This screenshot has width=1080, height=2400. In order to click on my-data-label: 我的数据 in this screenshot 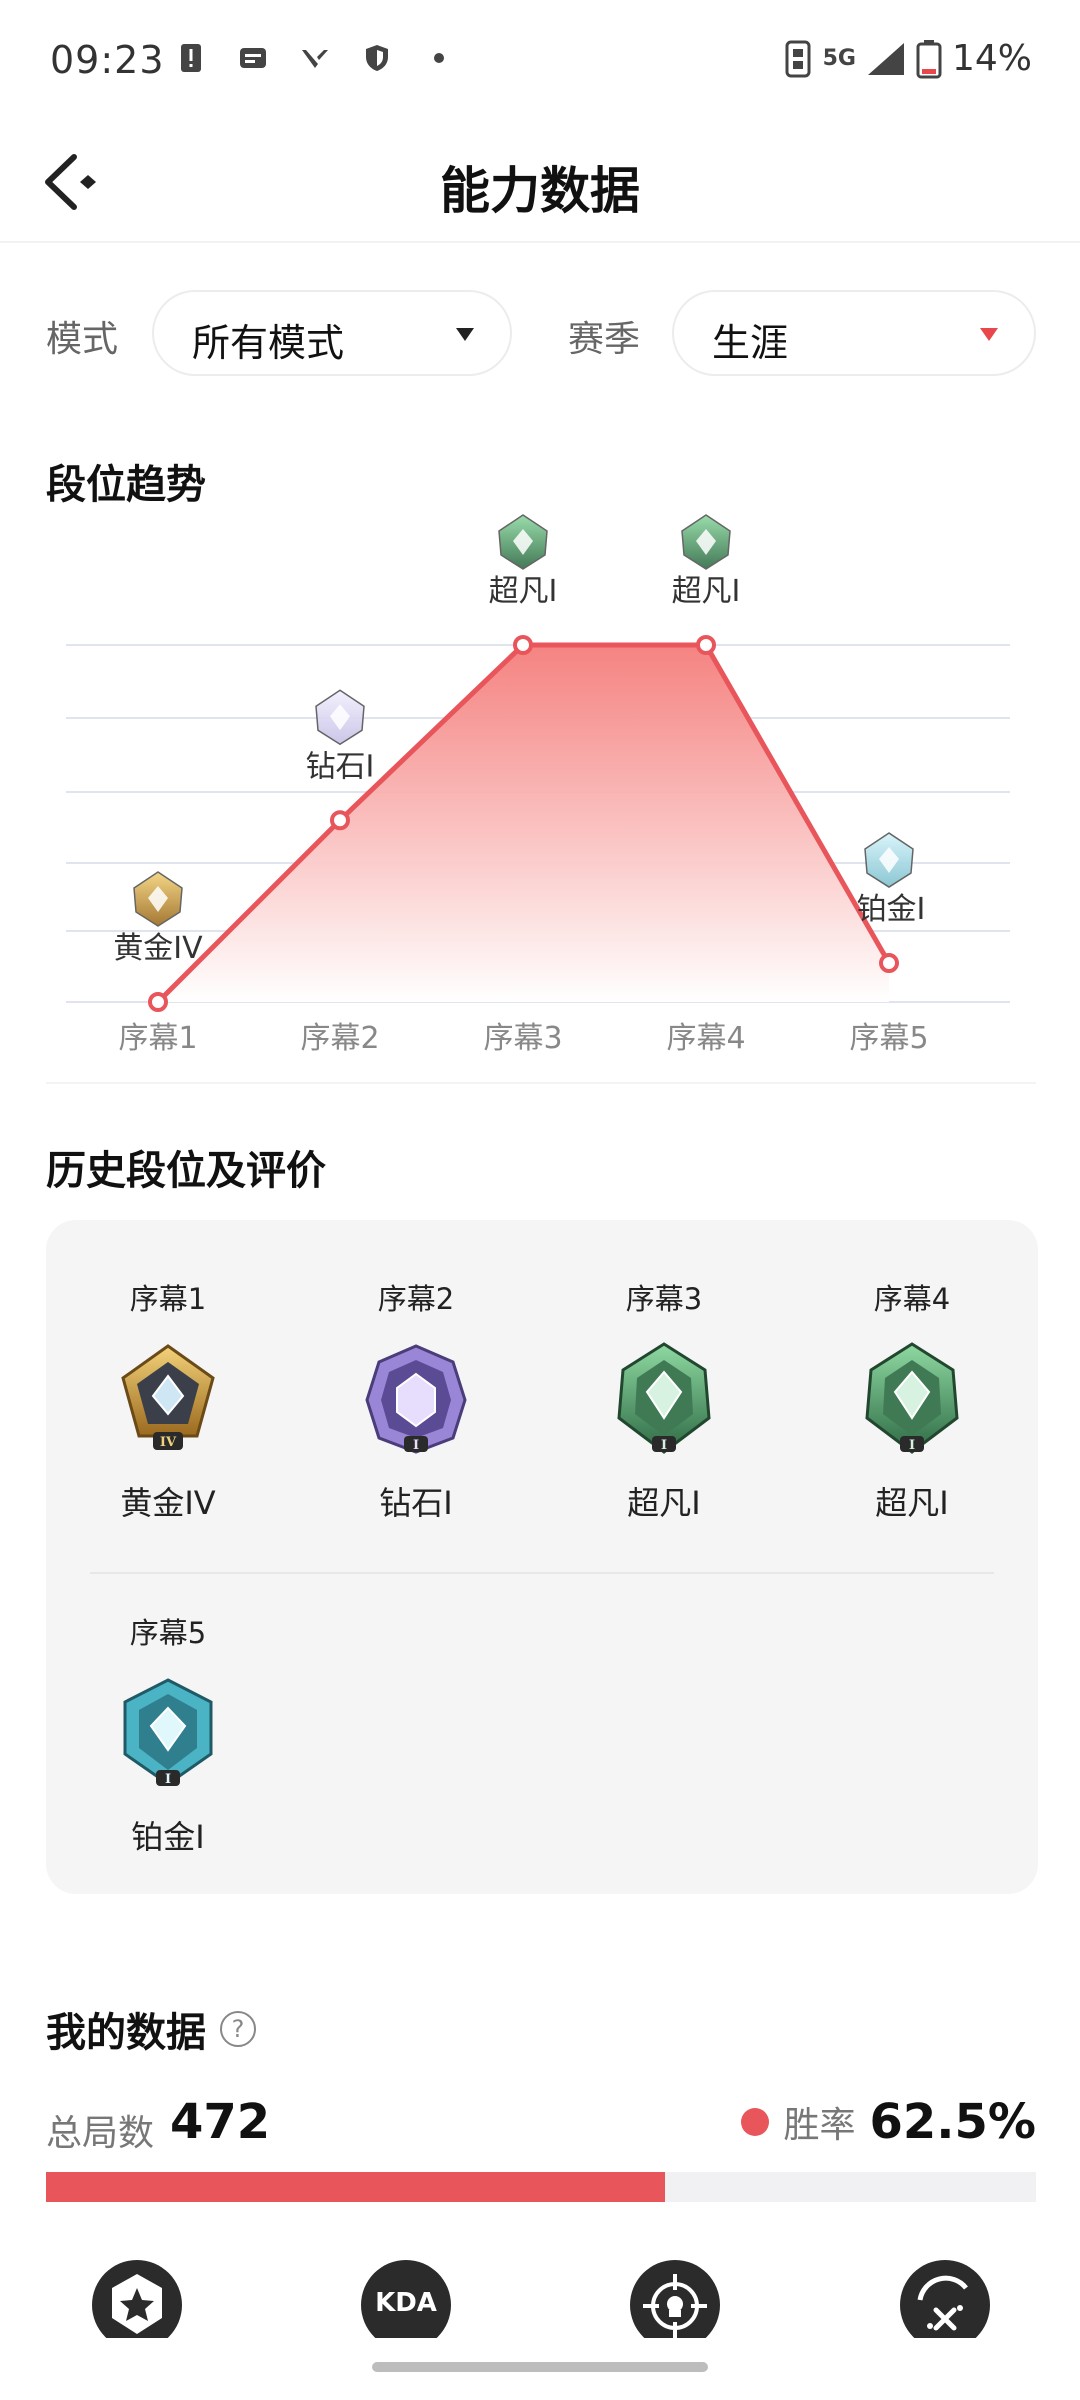, I will do `click(126, 2033)`.